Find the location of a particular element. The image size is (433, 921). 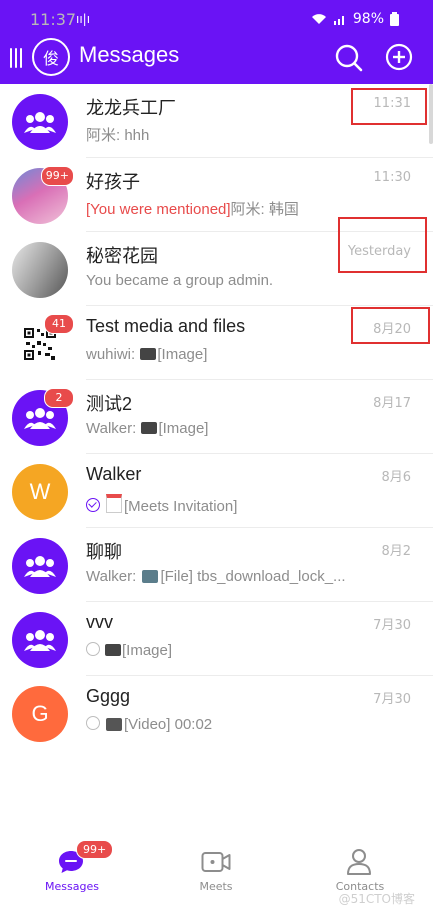

chat-name: 聊聊 is located at coordinates (104, 552).